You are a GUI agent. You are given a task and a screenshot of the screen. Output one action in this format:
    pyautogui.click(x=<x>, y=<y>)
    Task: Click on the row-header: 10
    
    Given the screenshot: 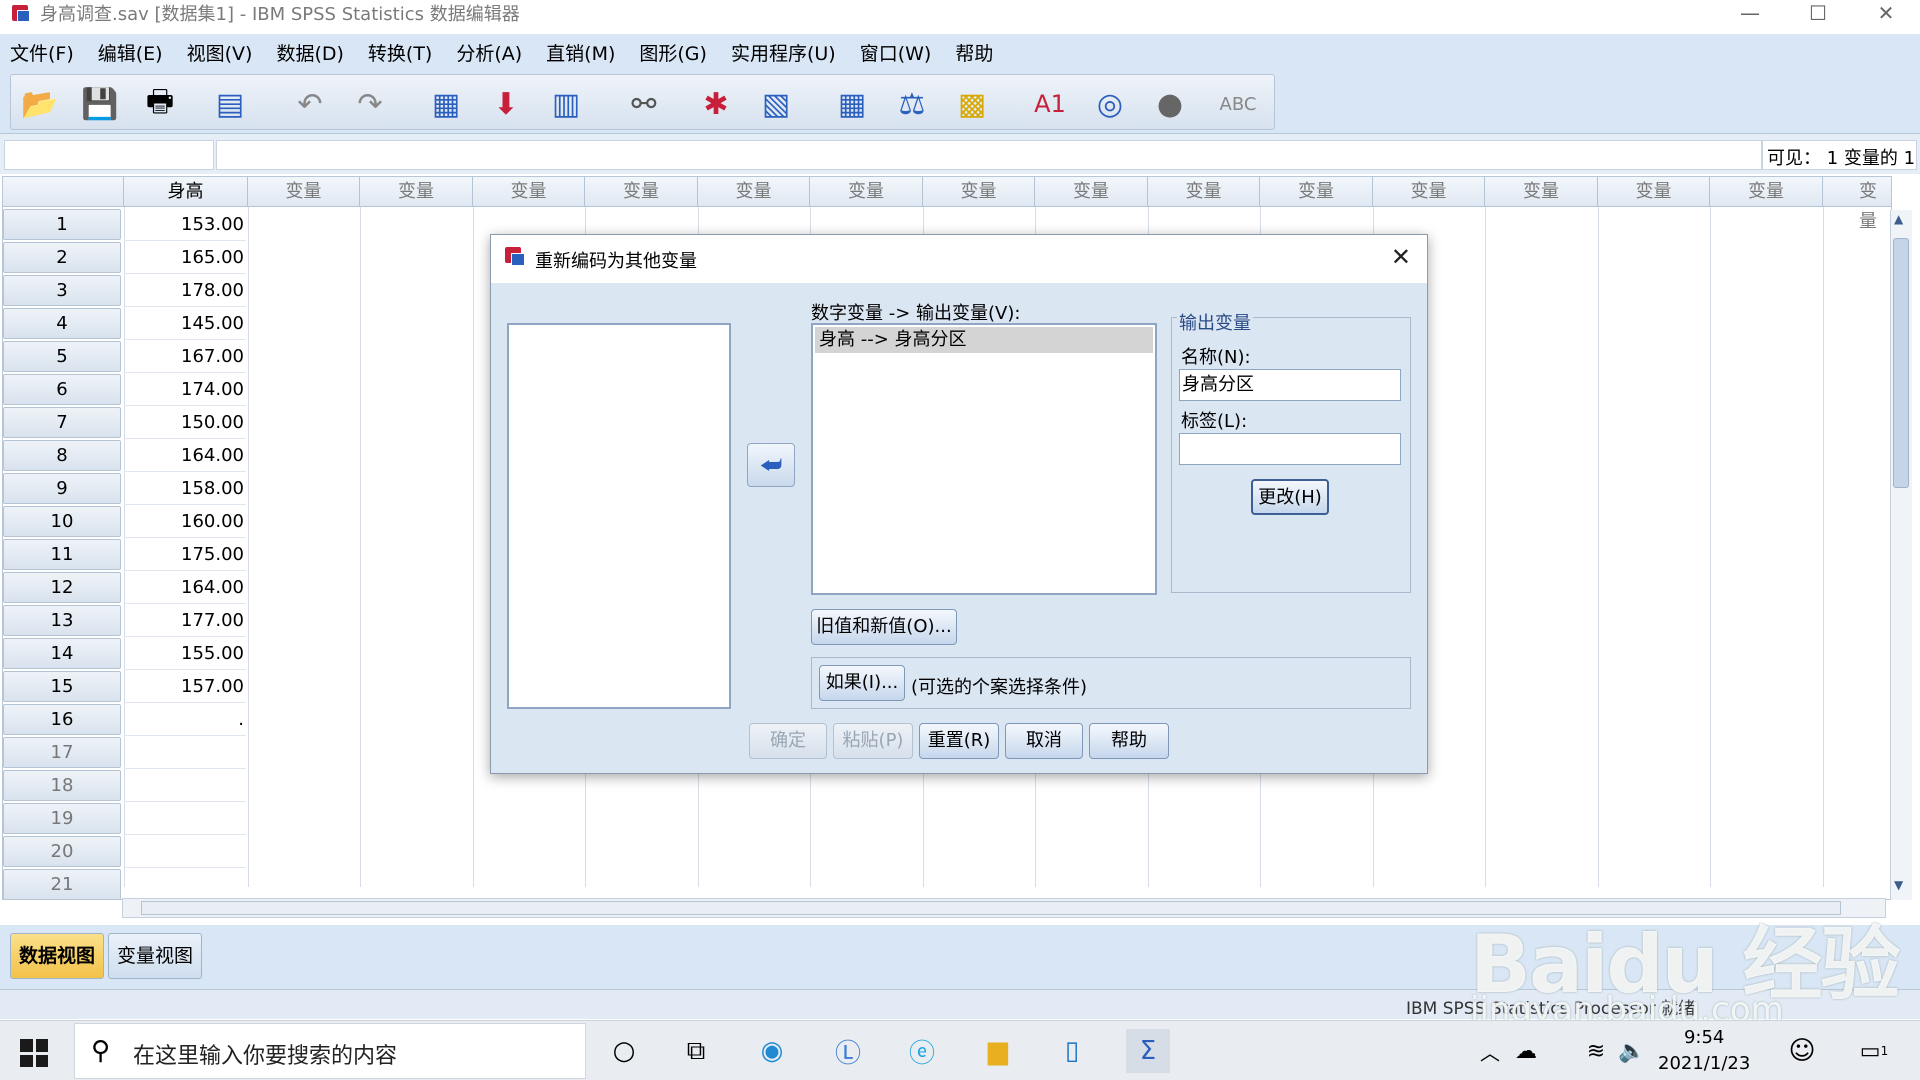 What is the action you would take?
    pyautogui.click(x=62, y=521)
    